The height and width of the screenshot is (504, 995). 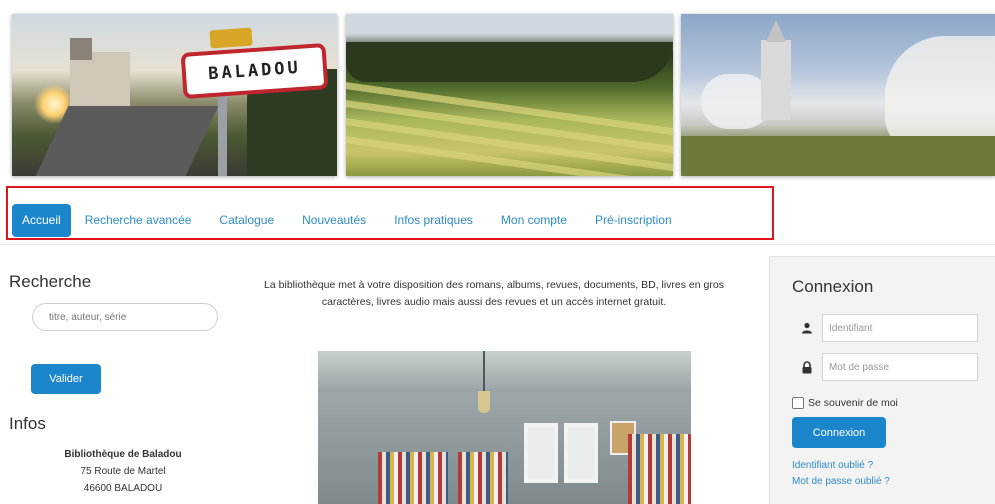 What do you see at coordinates (633, 220) in the screenshot?
I see `nav-item-pre-inscription: Pré-inscription` at bounding box center [633, 220].